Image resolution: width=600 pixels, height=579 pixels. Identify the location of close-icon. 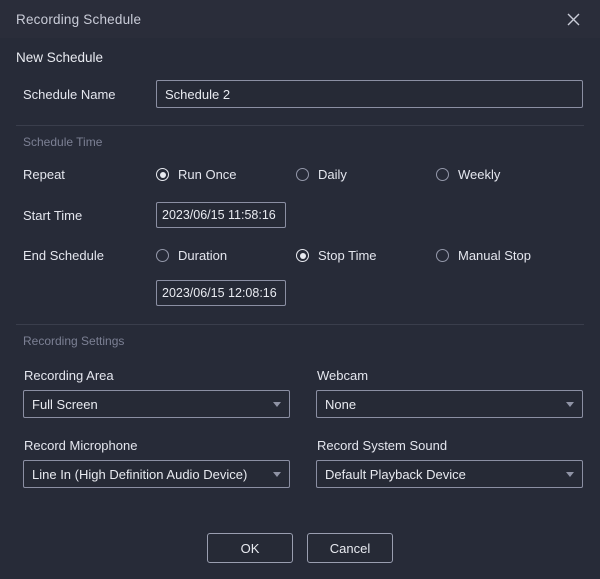
(573, 19).